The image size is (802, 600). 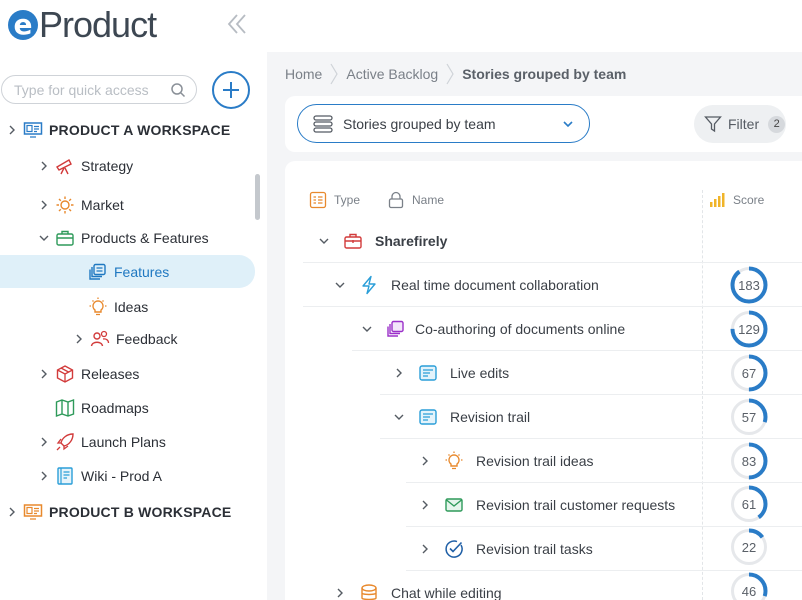 I want to click on list-view-icon, so click(x=323, y=124).